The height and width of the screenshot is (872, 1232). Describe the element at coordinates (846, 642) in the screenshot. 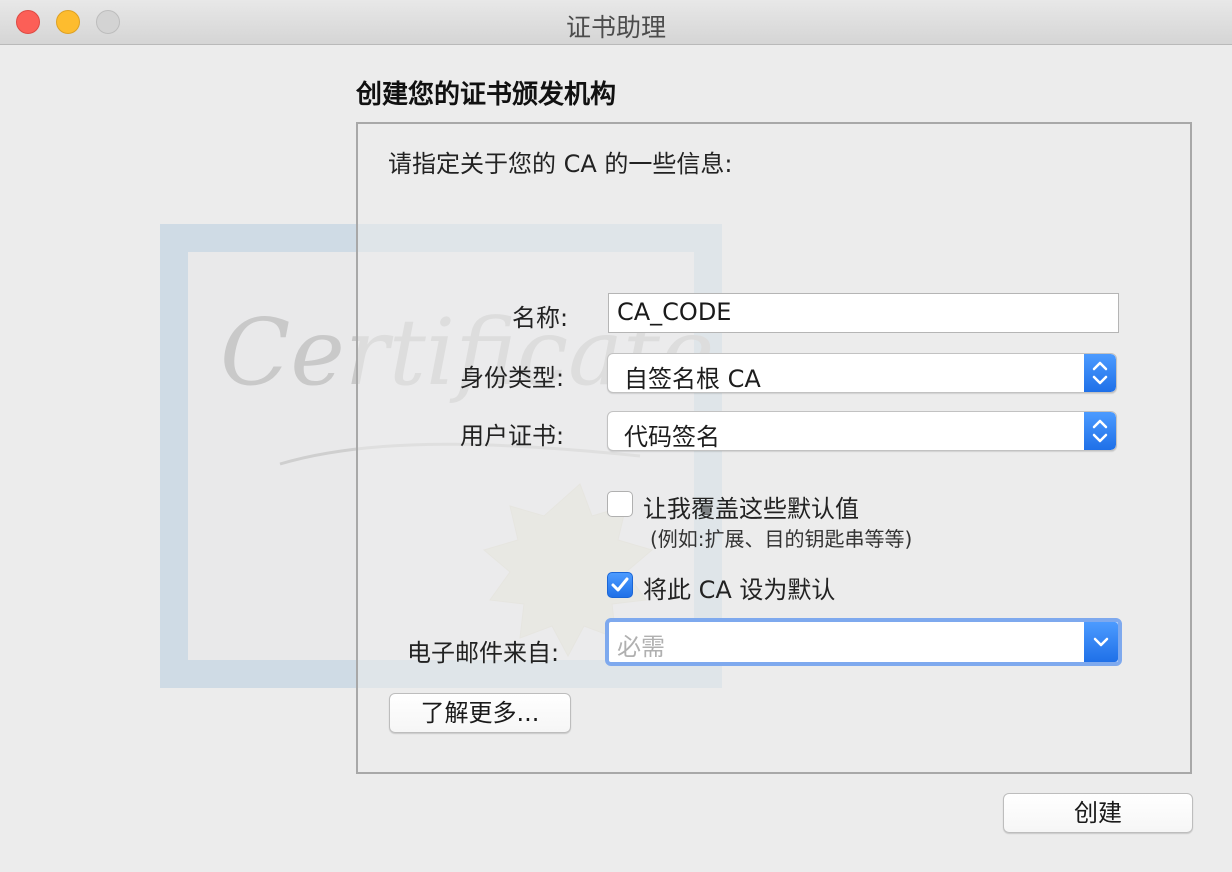

I see `email-from-input: 必需` at that location.